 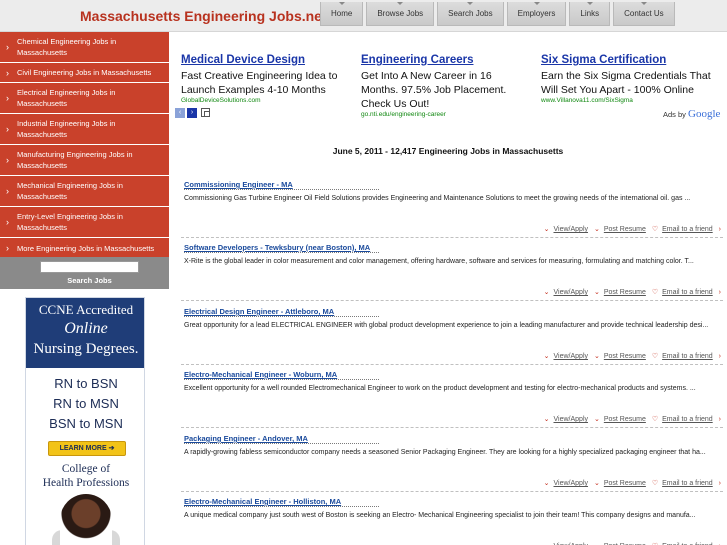 I want to click on ad-next-arrow-icon: ›, so click(x=192, y=113).